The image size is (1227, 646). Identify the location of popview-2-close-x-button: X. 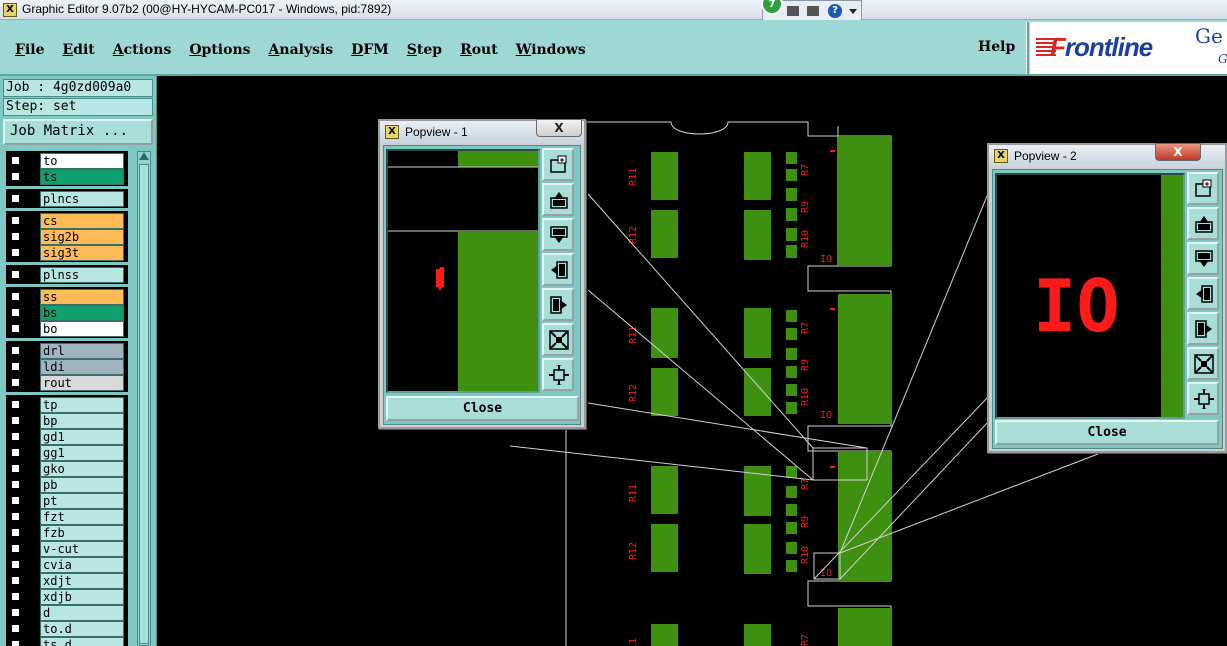
(1178, 152).